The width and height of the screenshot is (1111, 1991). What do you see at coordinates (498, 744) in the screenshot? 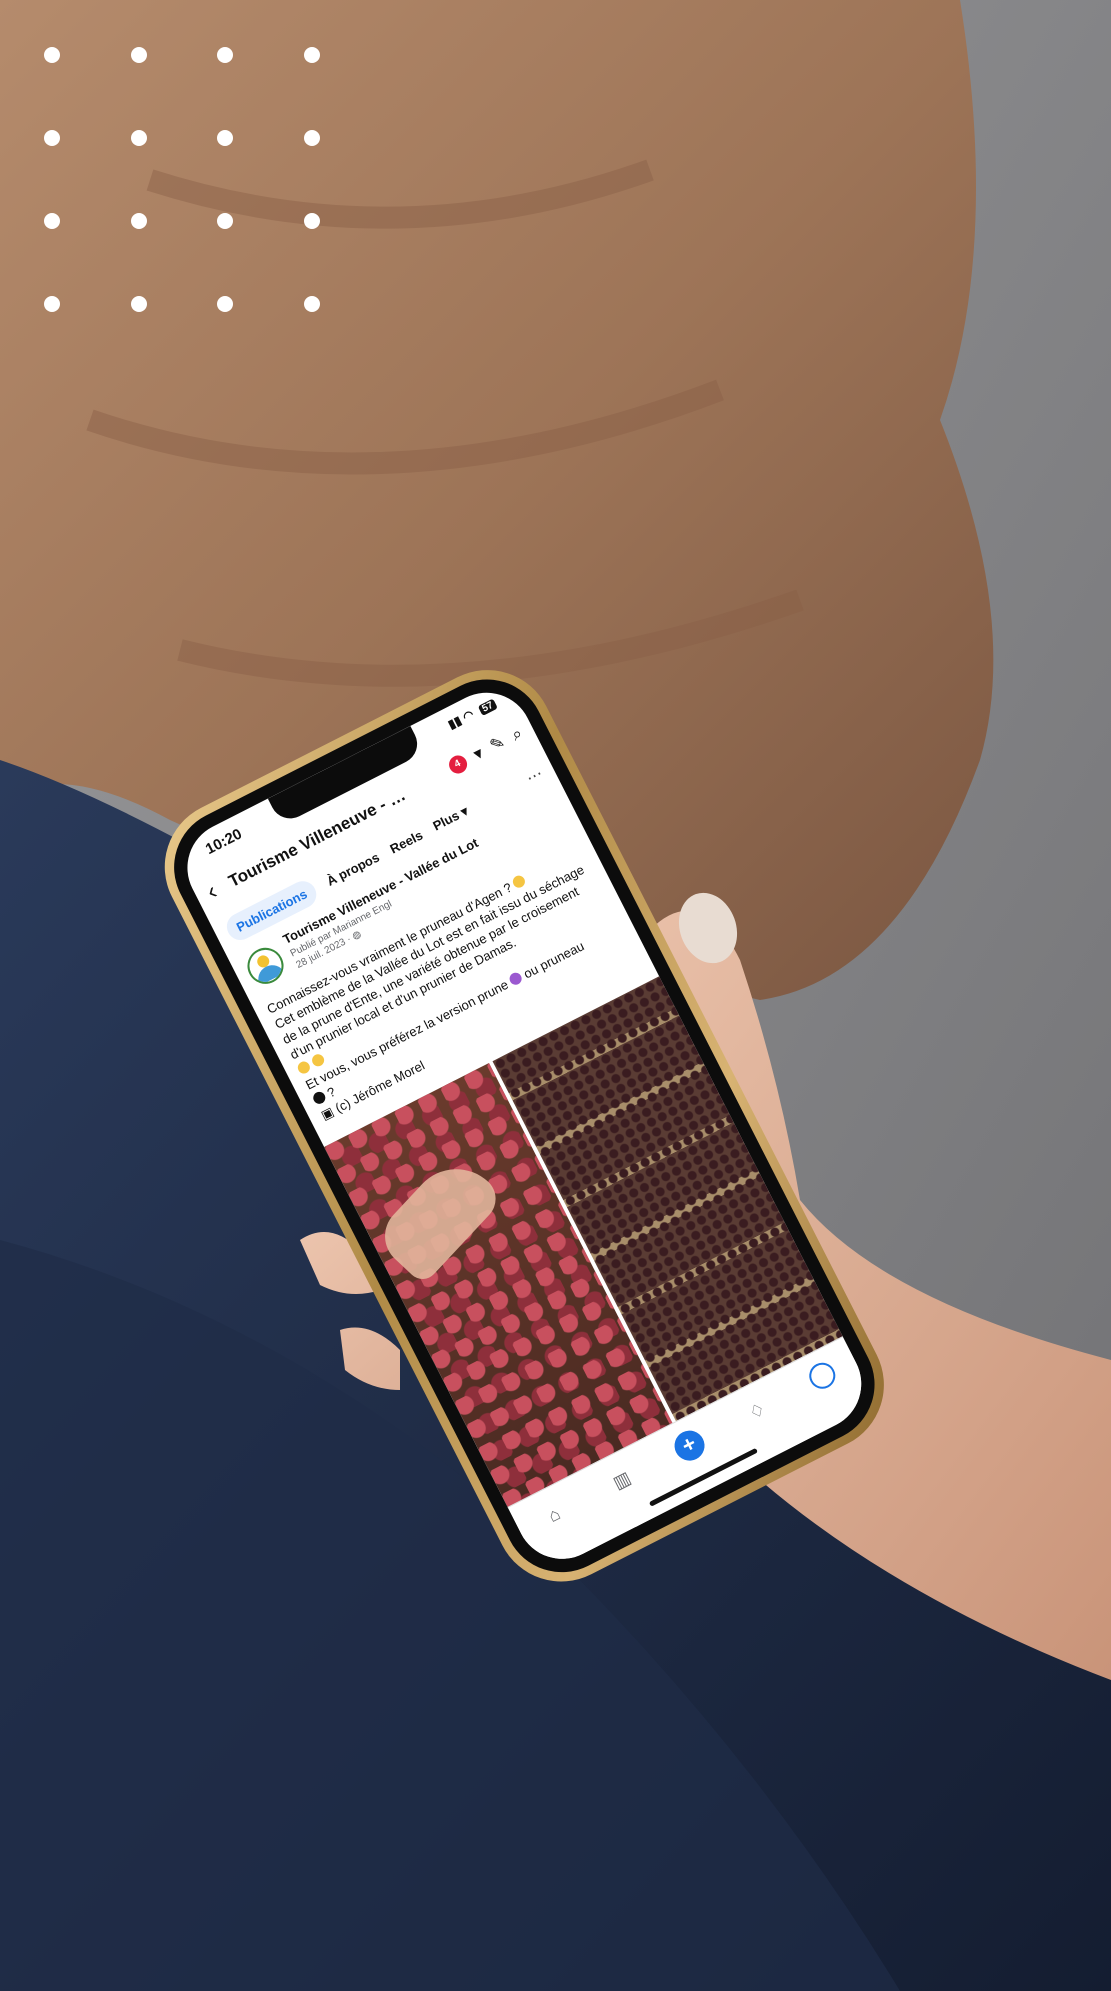
I see `pencil-icon: ✎` at bounding box center [498, 744].